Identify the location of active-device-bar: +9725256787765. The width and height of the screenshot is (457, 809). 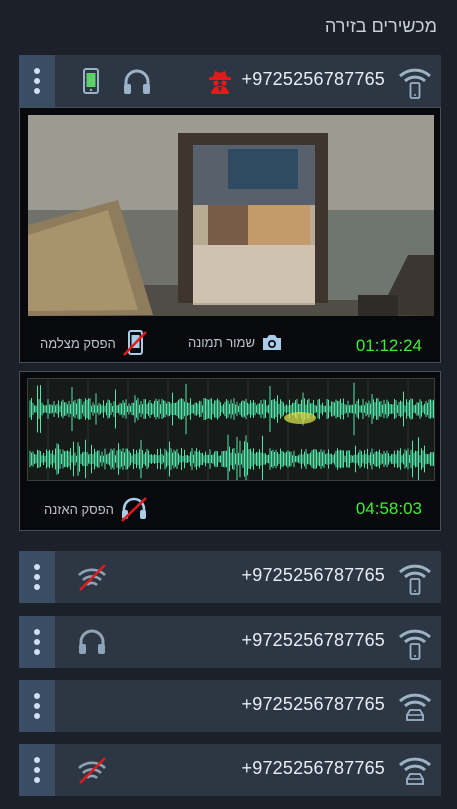
(230, 81).